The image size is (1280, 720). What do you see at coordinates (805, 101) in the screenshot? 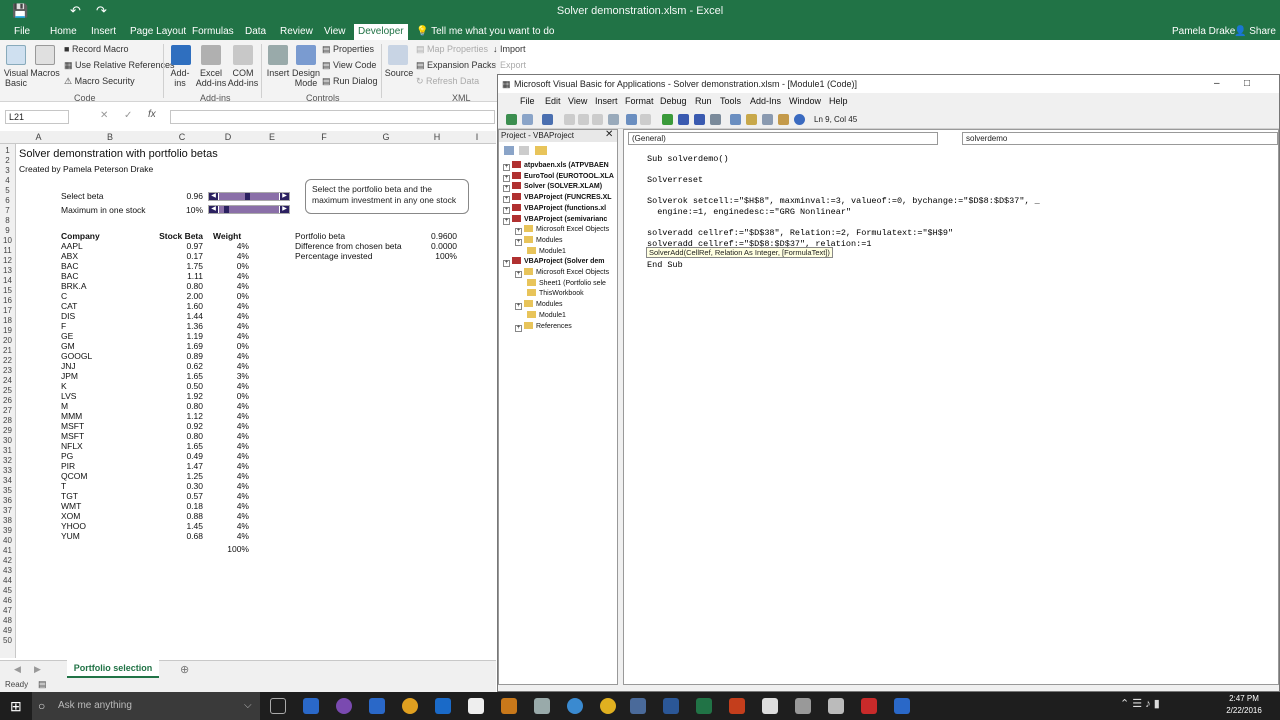
I see `menu-window: Window` at bounding box center [805, 101].